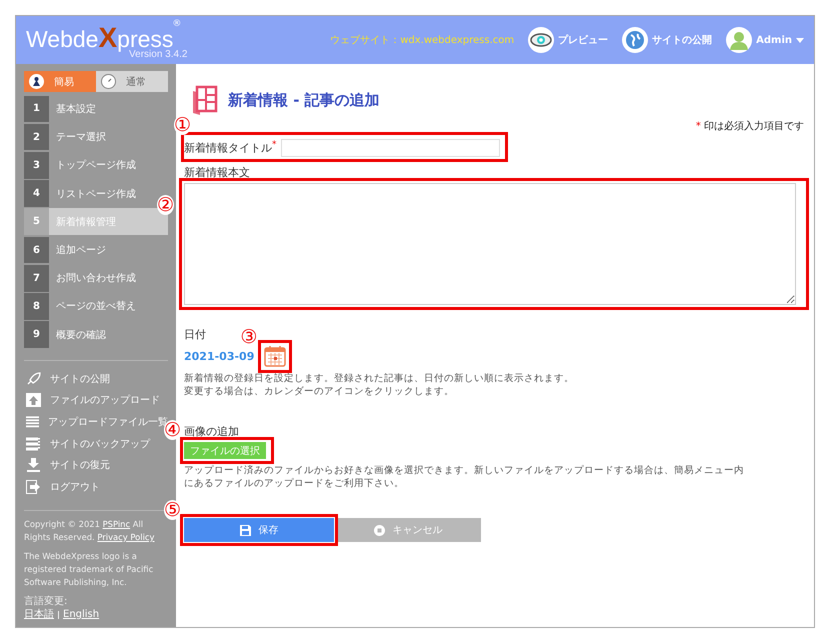 Image resolution: width=830 pixels, height=643 pixels. What do you see at coordinates (36, 222) in the screenshot?
I see `step-number: 5` at bounding box center [36, 222].